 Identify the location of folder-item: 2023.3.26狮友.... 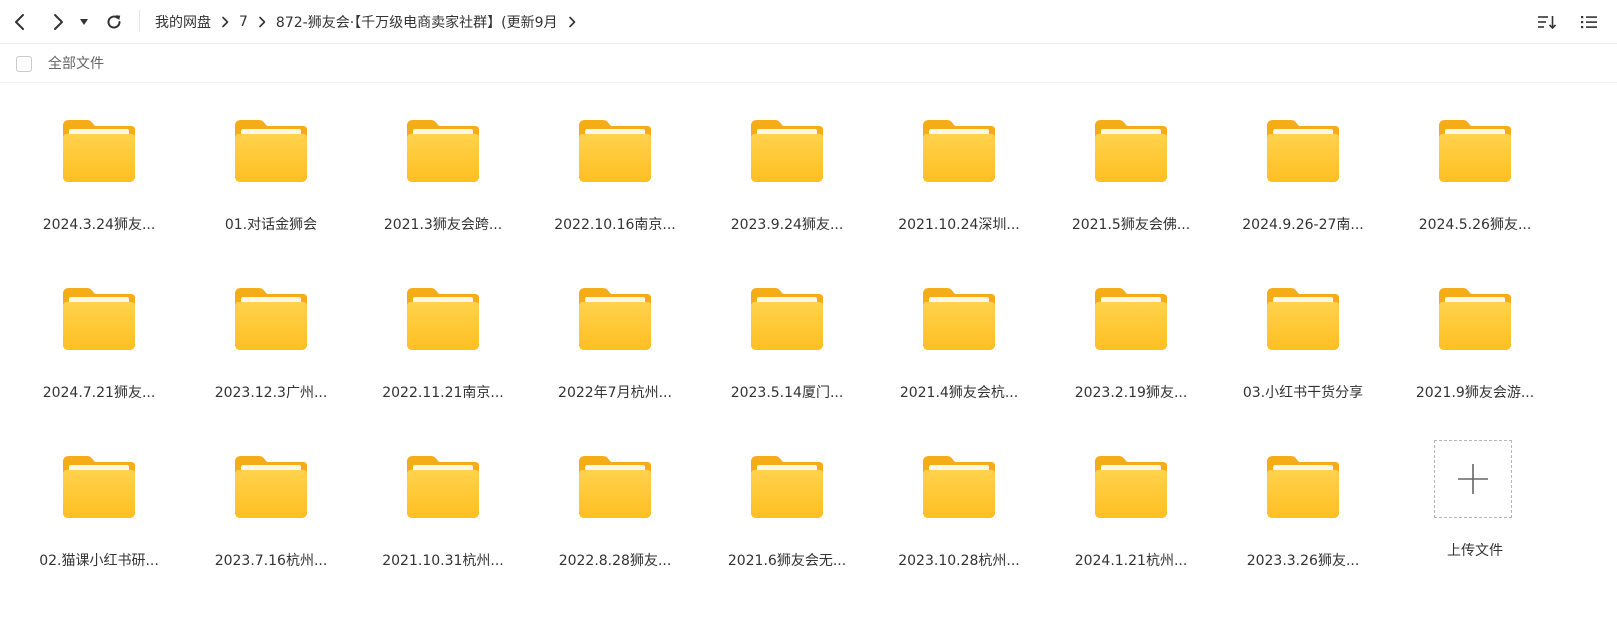
(1316, 524).